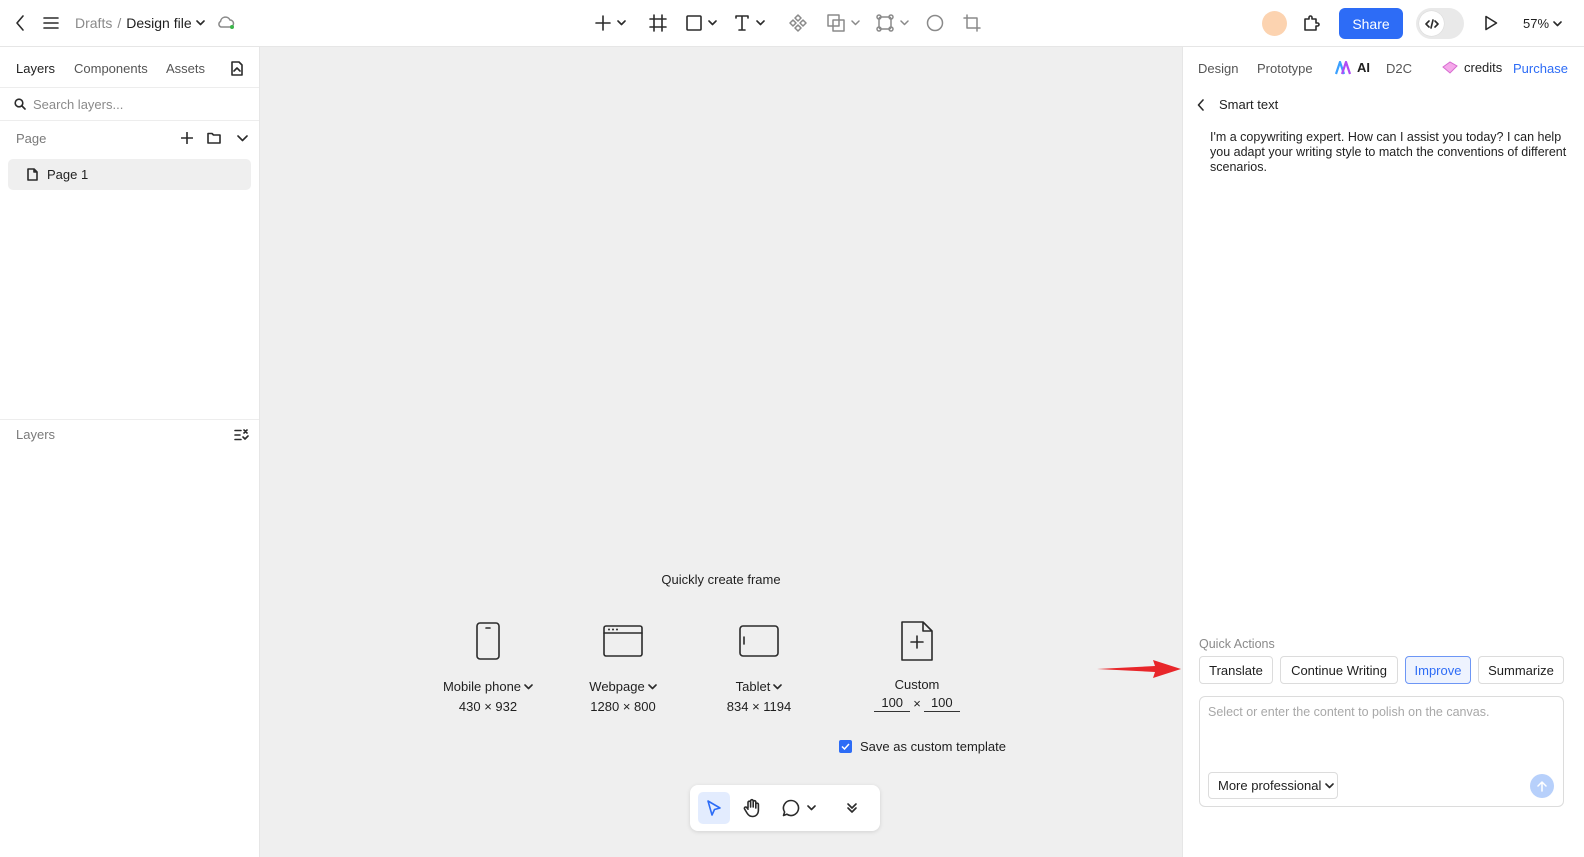 This screenshot has height=857, width=1584. I want to click on tab-layers: Layers, so click(35, 68).